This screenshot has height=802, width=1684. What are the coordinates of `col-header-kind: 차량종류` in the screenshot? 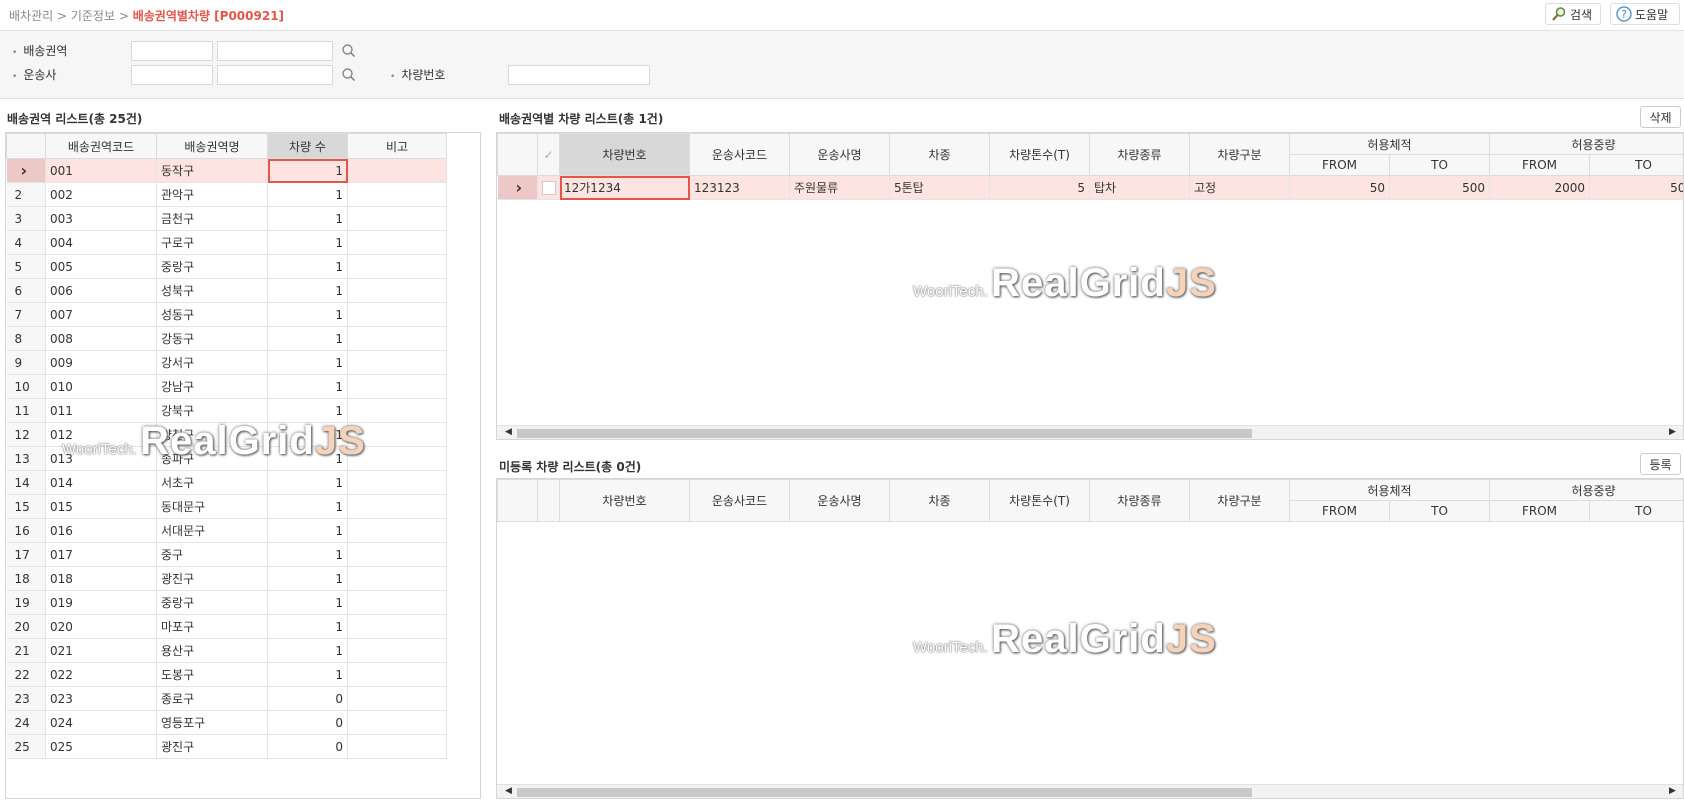 It's located at (1139, 500).